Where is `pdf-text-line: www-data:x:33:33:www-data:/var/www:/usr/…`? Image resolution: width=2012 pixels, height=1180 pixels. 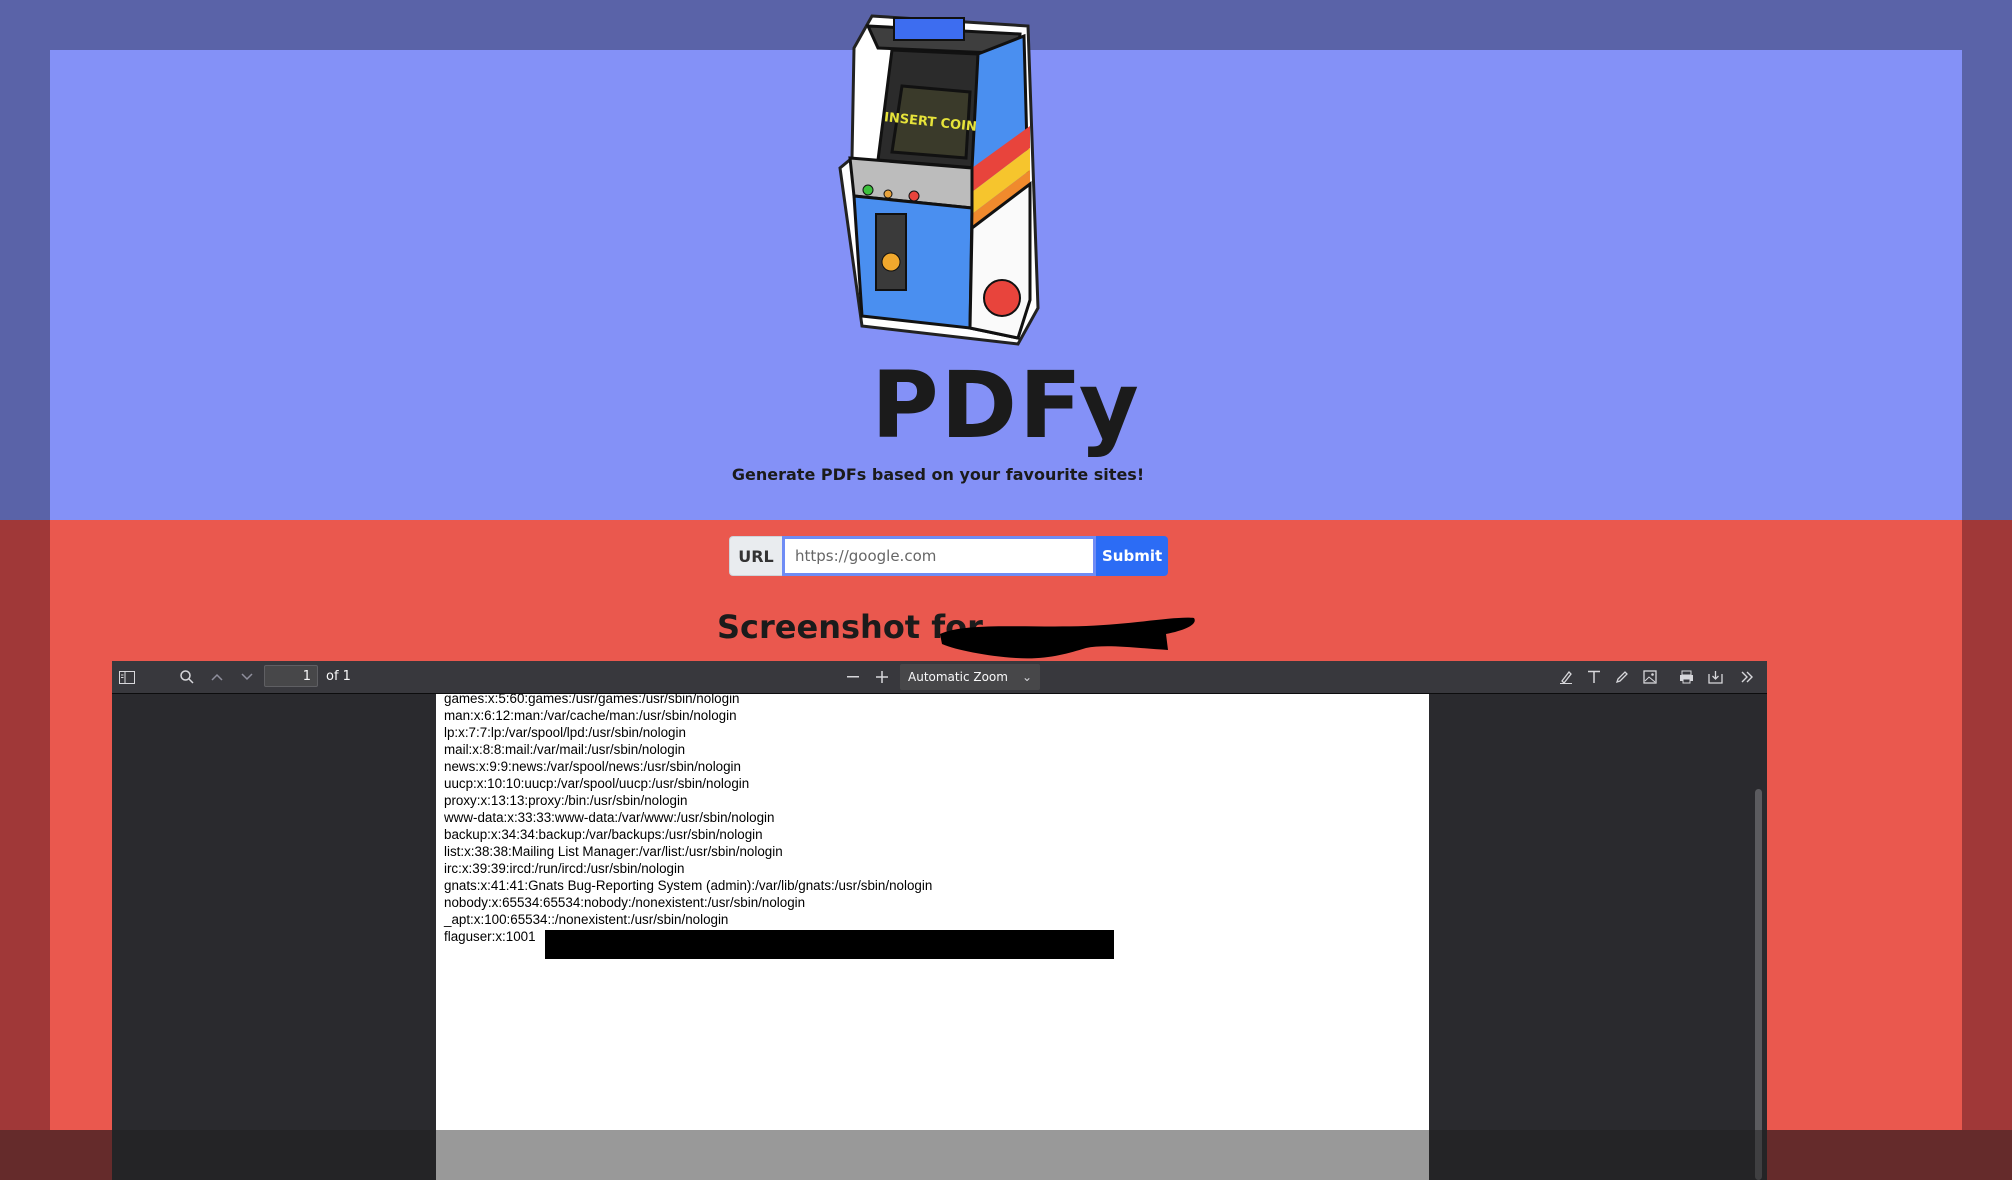
pdf-text-line: www-data:x:33:33:www-data:/var/www:/usr/… is located at coordinates (609, 817).